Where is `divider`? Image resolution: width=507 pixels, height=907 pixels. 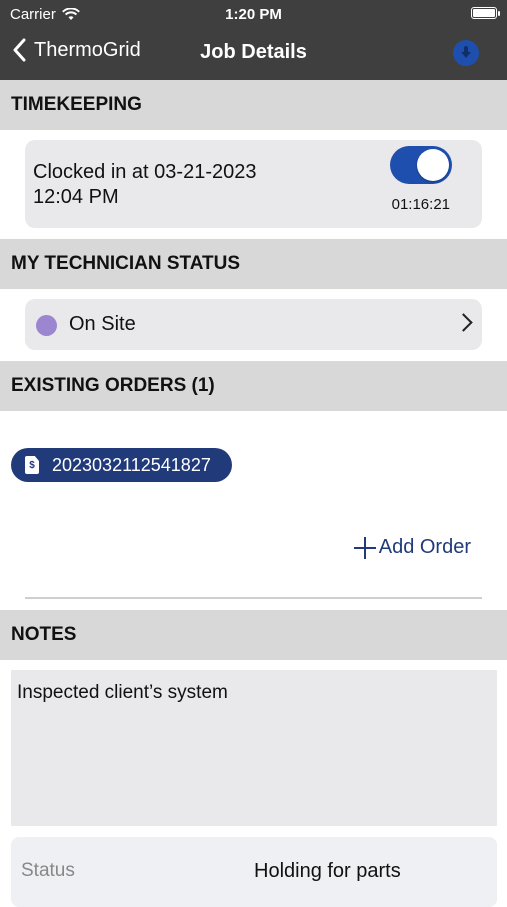 divider is located at coordinates (253, 598).